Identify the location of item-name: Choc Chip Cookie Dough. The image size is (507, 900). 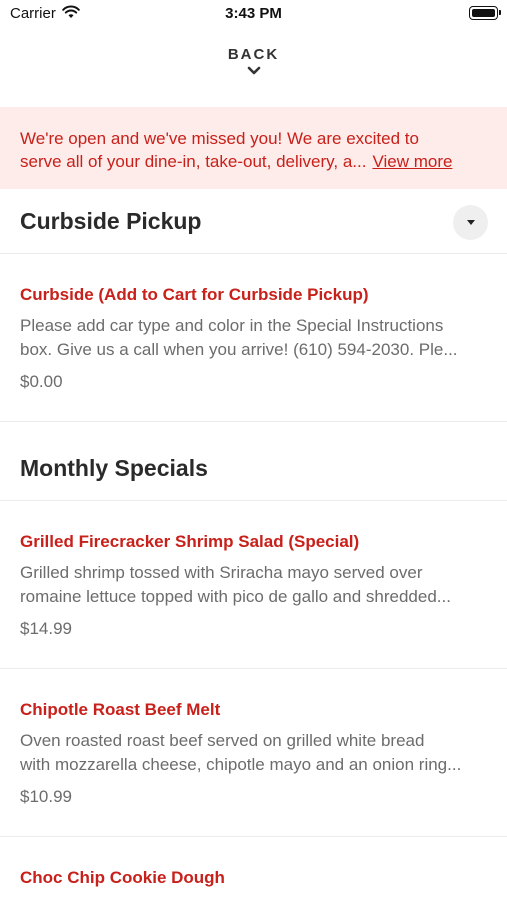
(122, 877).